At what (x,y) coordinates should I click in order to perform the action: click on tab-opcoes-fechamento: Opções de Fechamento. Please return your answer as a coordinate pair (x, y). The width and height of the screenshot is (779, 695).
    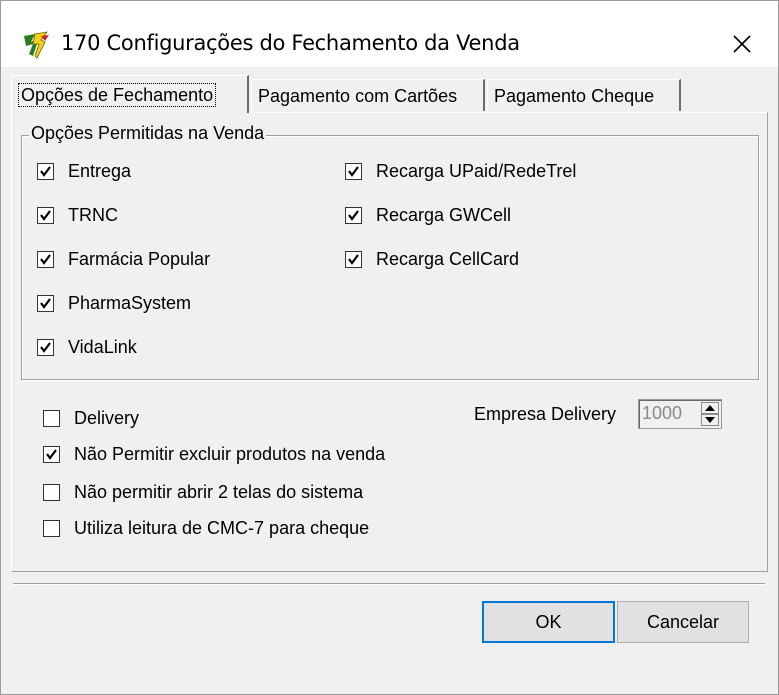
    Looking at the image, I should click on (130, 94).